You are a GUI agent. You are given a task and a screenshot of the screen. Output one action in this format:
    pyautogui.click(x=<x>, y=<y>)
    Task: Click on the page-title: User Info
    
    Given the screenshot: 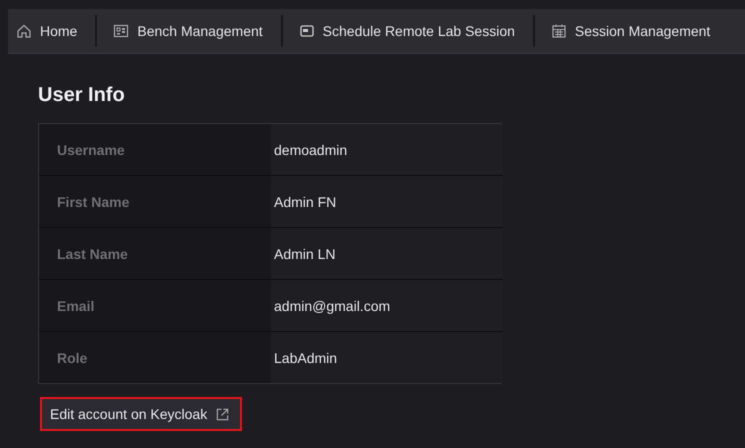 What is the action you would take?
    pyautogui.click(x=82, y=95)
    